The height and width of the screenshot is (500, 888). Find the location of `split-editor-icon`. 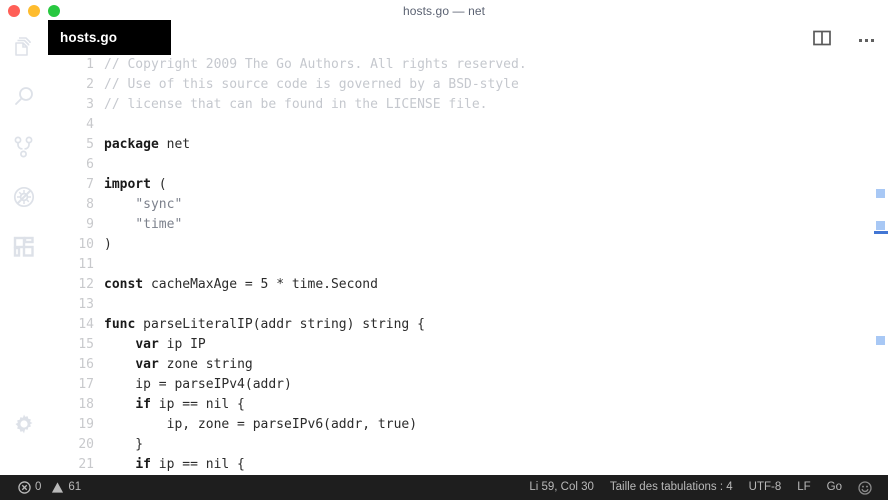

split-editor-icon is located at coordinates (822, 40).